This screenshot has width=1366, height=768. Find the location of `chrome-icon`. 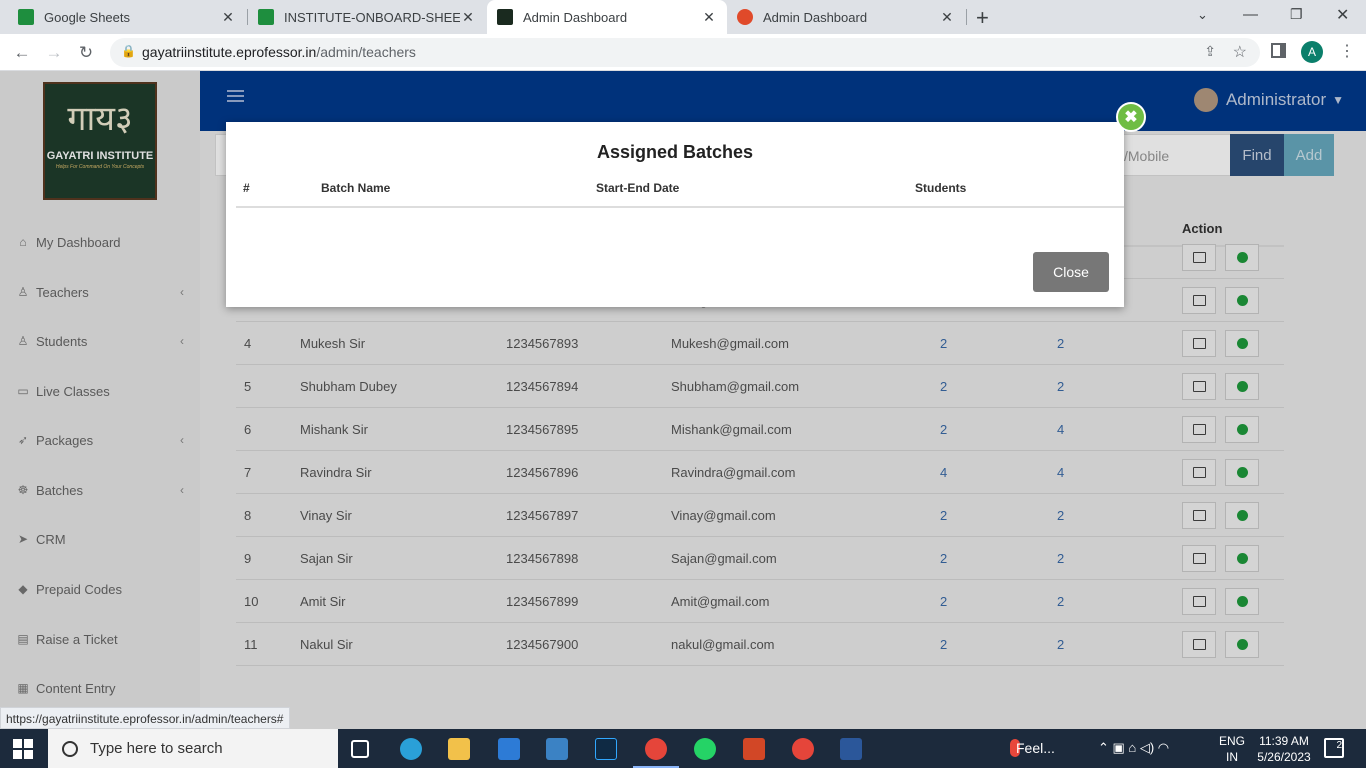

chrome-icon is located at coordinates (656, 749).